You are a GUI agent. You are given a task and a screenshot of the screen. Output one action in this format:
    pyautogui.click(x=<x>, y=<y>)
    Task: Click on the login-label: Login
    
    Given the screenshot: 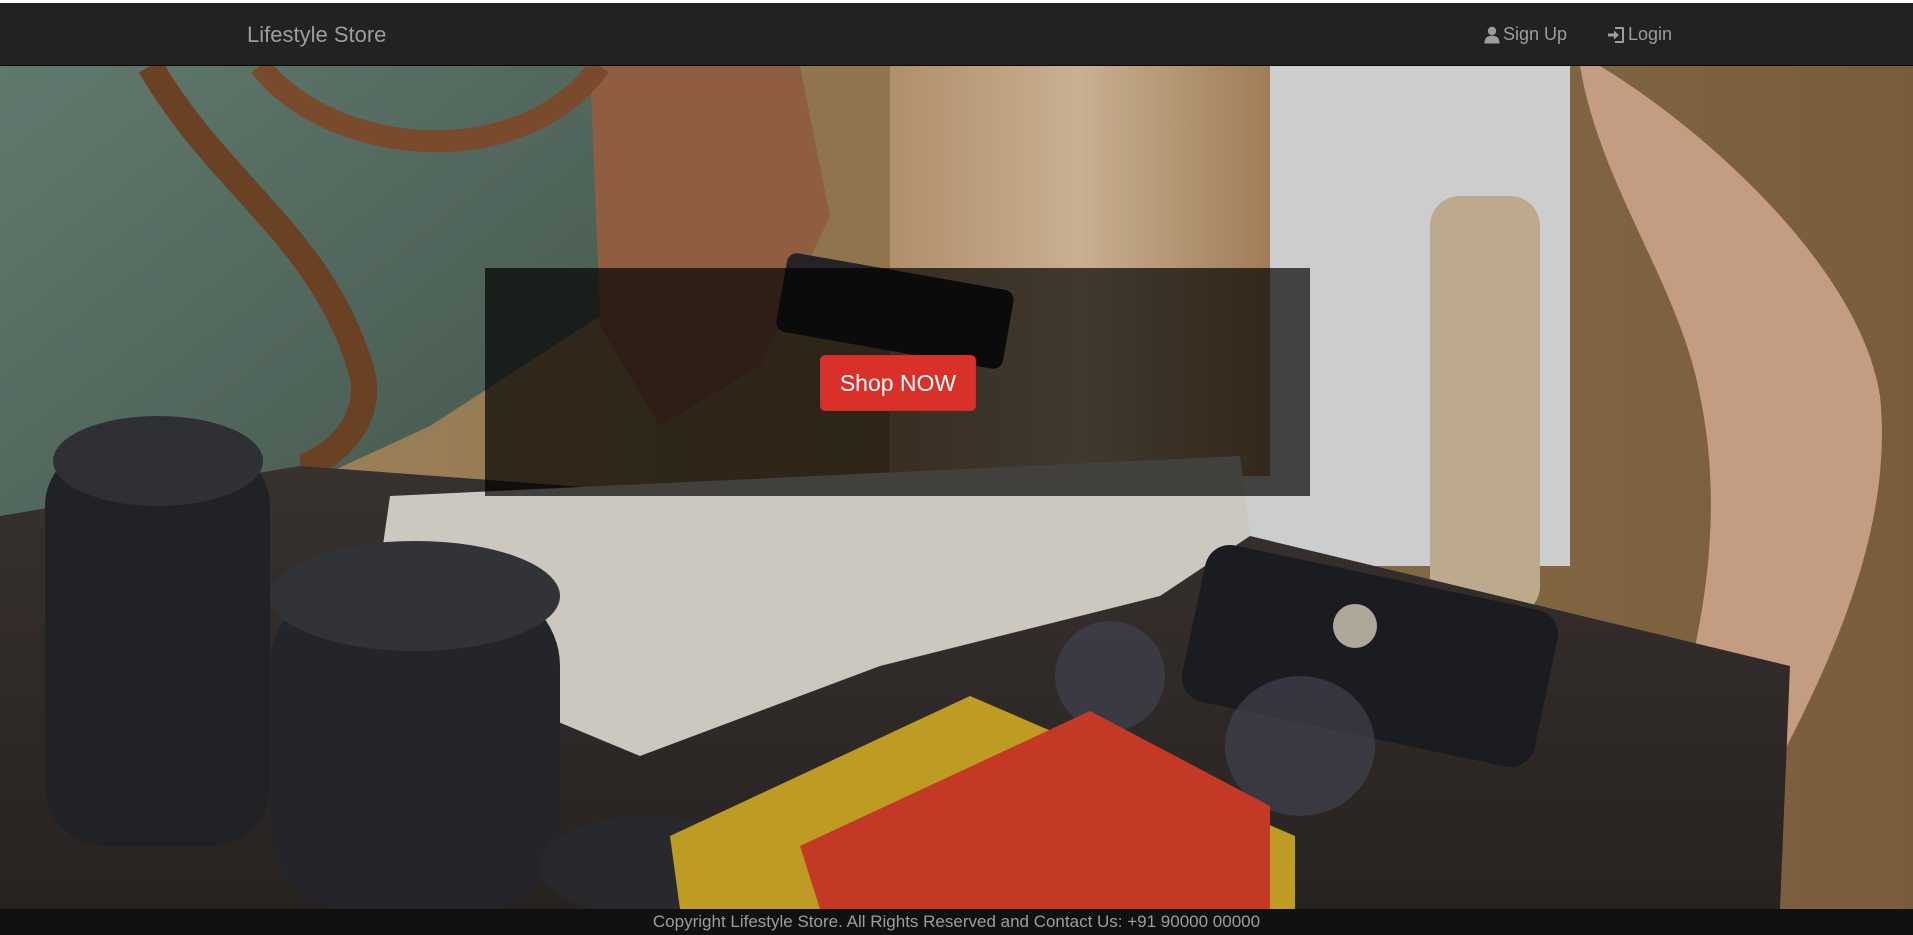 What is the action you would take?
    pyautogui.click(x=1650, y=34)
    